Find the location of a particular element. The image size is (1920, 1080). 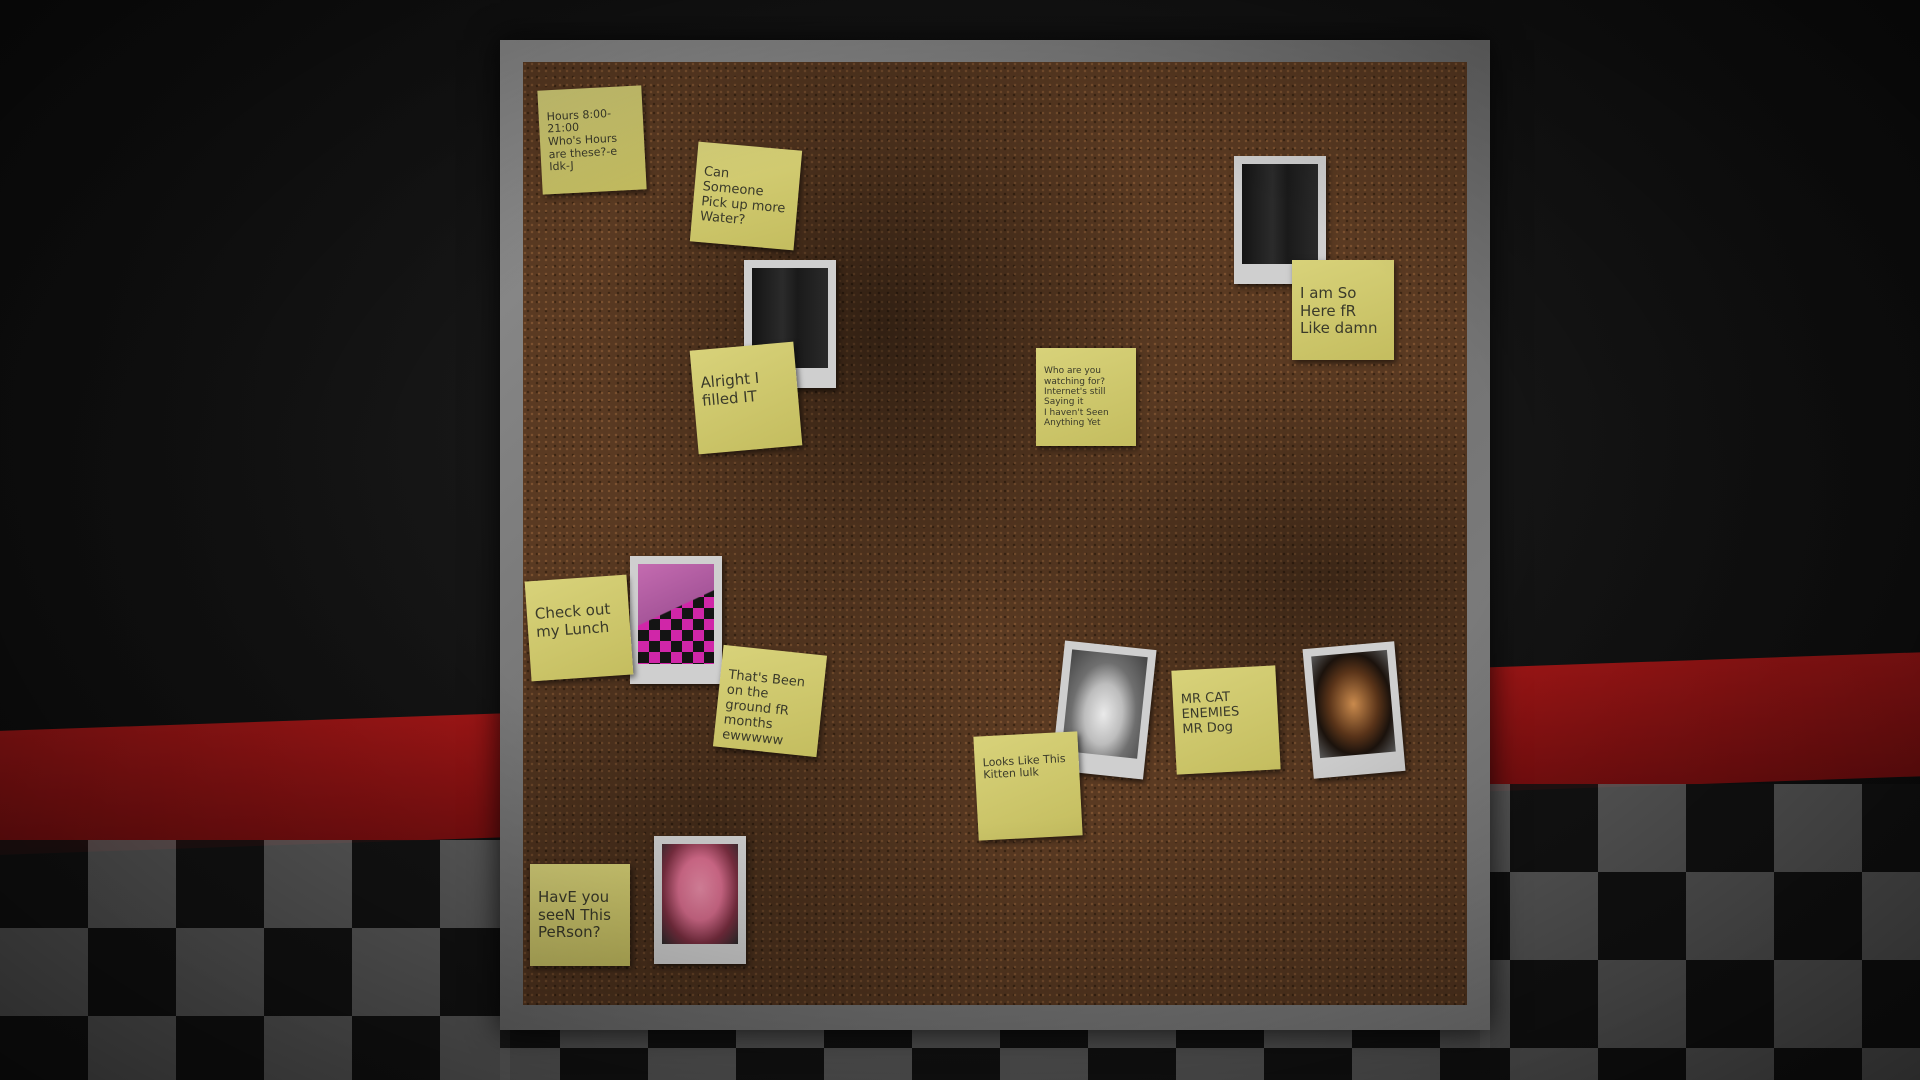

note-enemies: MR CAT ENEMIES MR Dog is located at coordinates (1226, 720).